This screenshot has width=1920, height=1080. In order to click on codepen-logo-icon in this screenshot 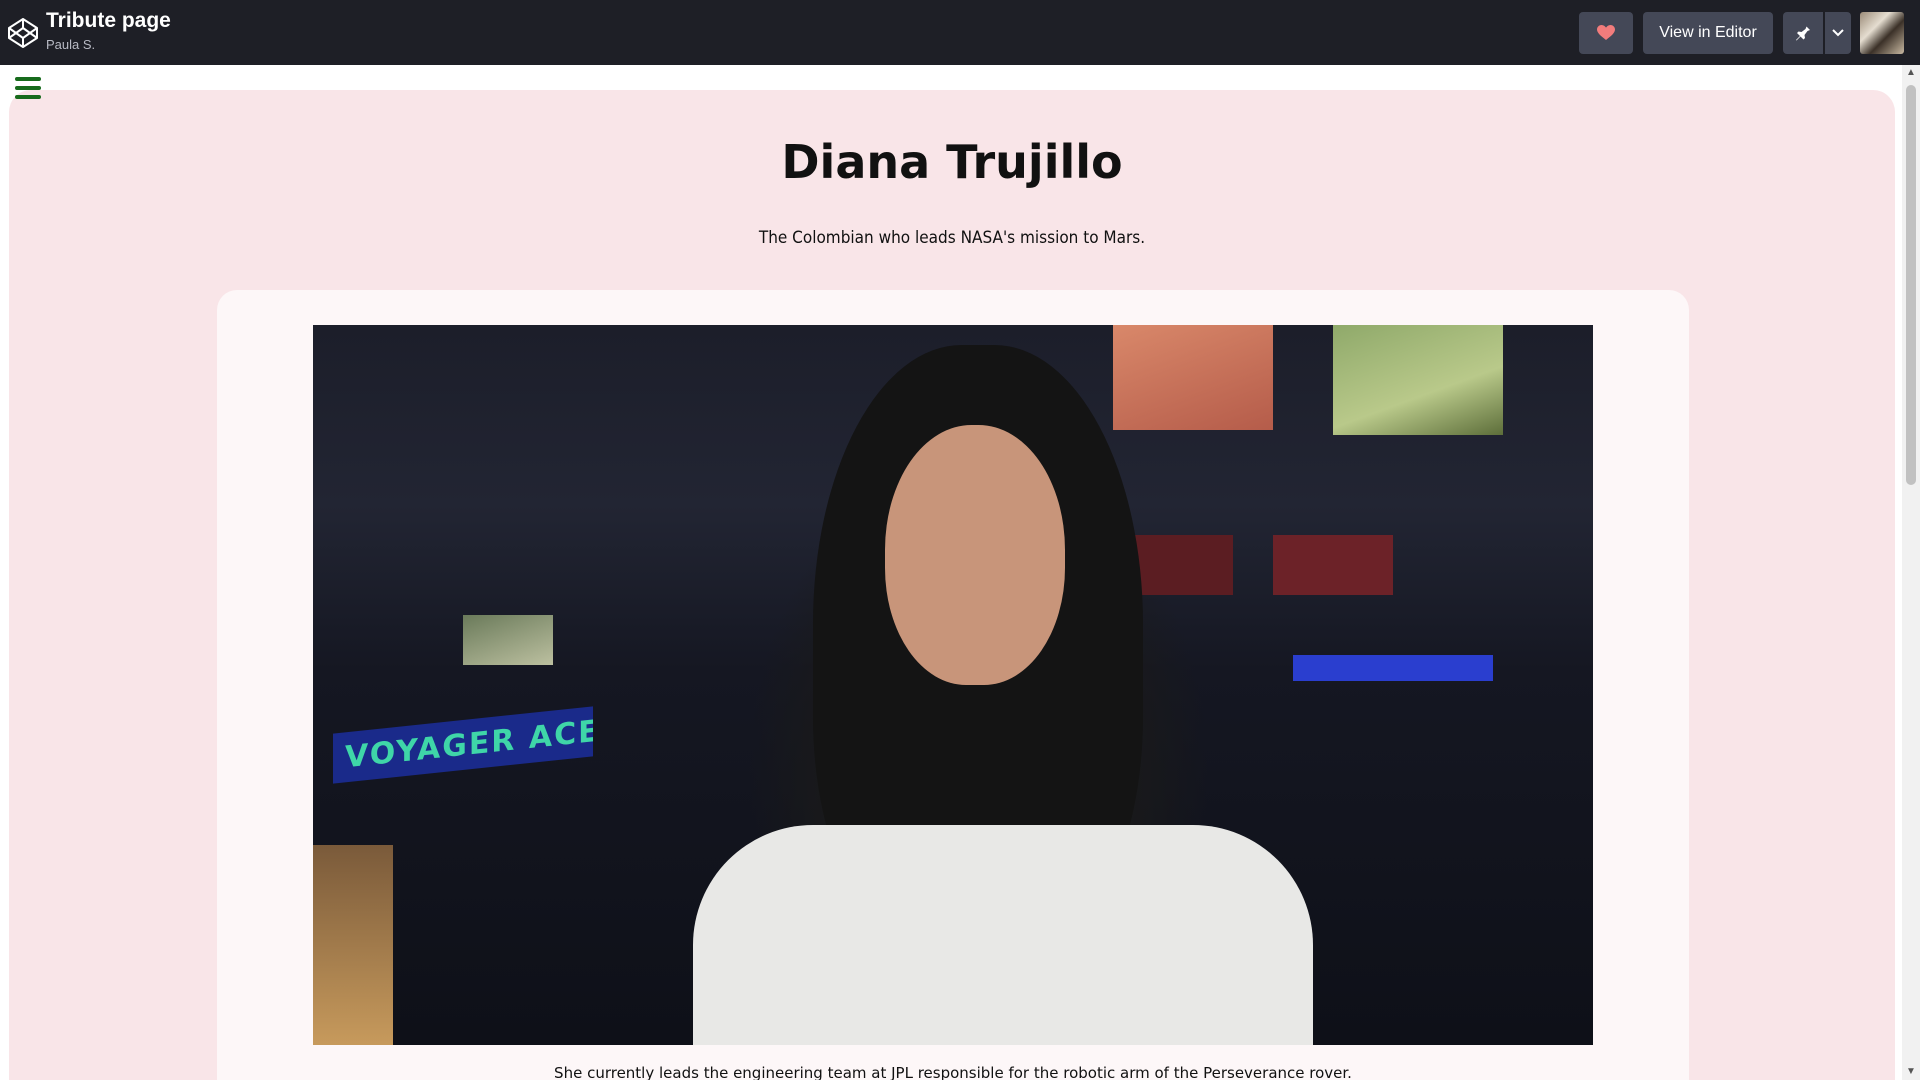, I will do `click(23, 33)`.